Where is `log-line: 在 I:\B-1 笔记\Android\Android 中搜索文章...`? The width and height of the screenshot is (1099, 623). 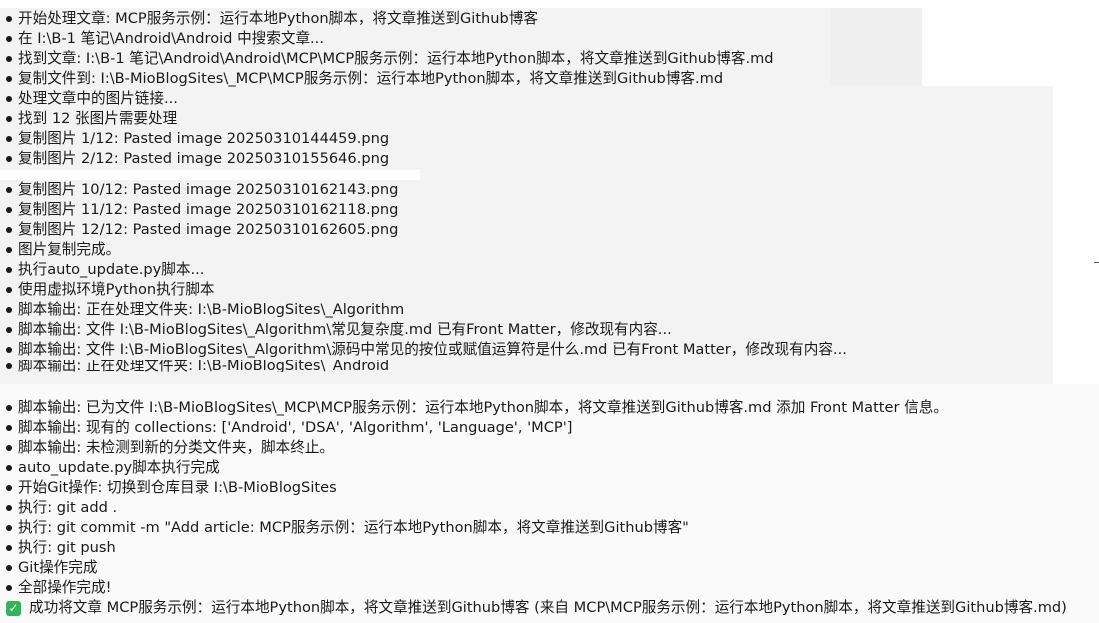
log-line: 在 I:\B-1 笔记\Android\Android 中搜索文章... is located at coordinates (390, 39).